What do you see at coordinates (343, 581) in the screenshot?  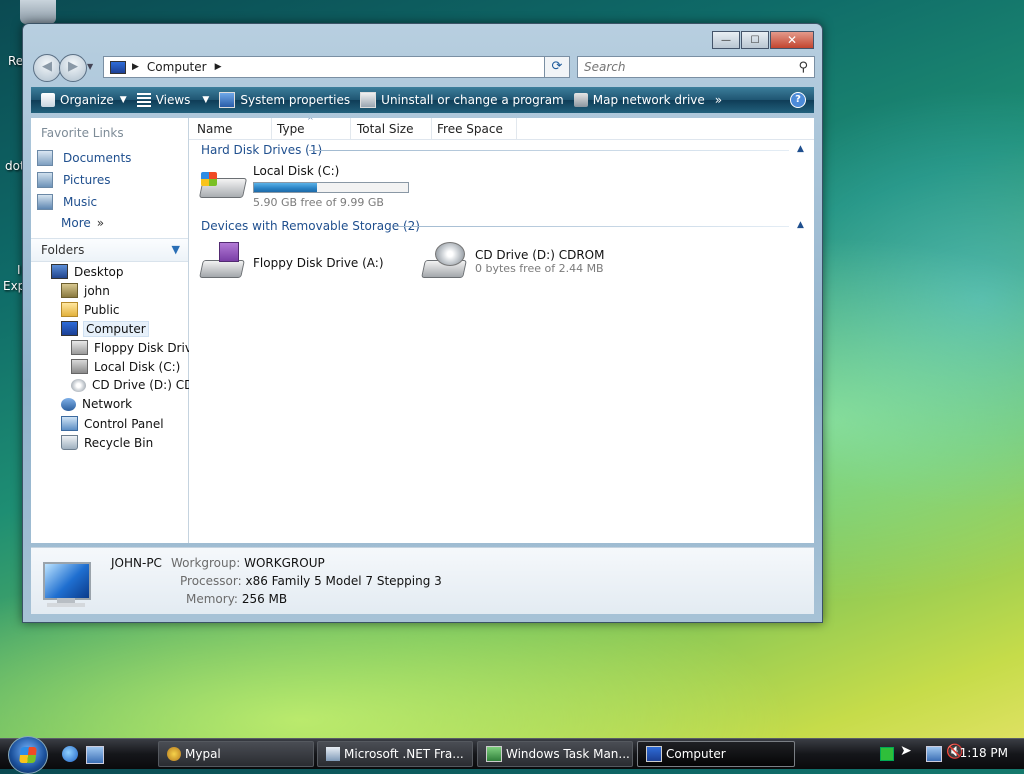 I see `processor-value: x86 Family 5 Model 7 Stepping 3` at bounding box center [343, 581].